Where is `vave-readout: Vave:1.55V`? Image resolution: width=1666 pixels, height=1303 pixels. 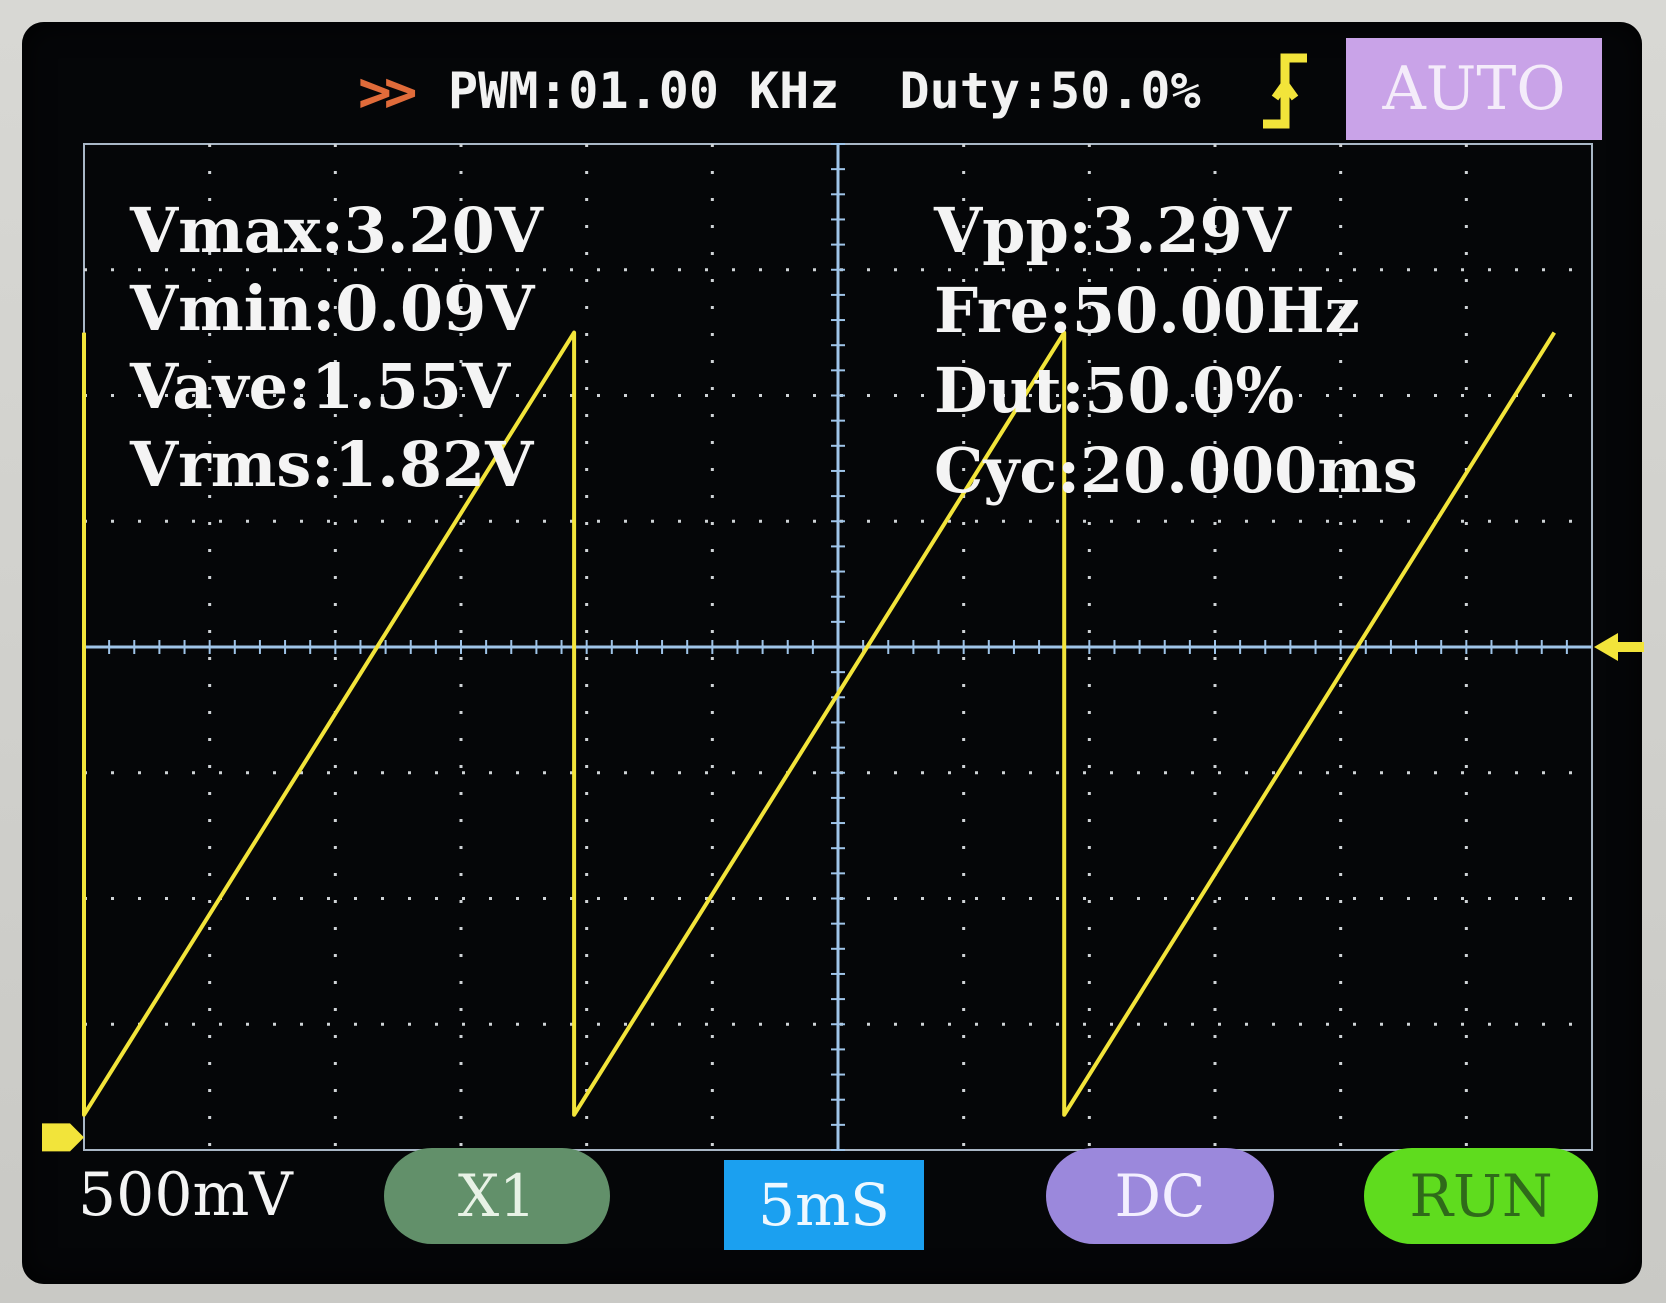
vave-readout: Vave:1.55V is located at coordinates (320, 386).